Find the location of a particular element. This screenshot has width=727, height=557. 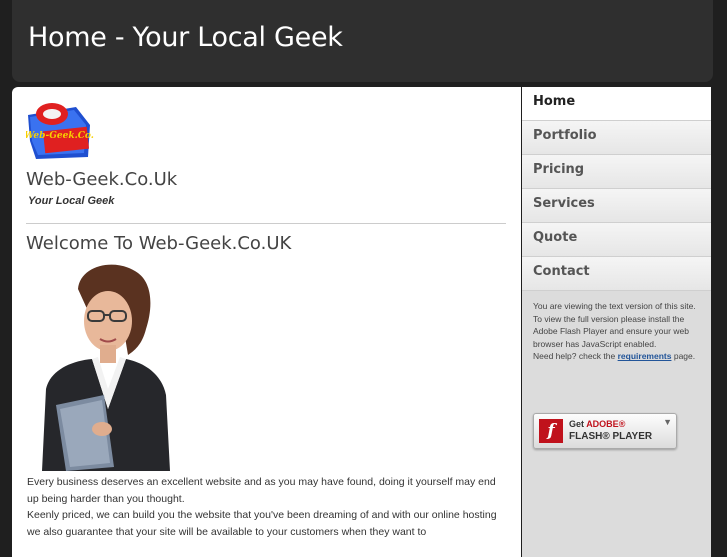

svg-text: Web-Geek.Co.Uk is located at coordinates (60, 136).